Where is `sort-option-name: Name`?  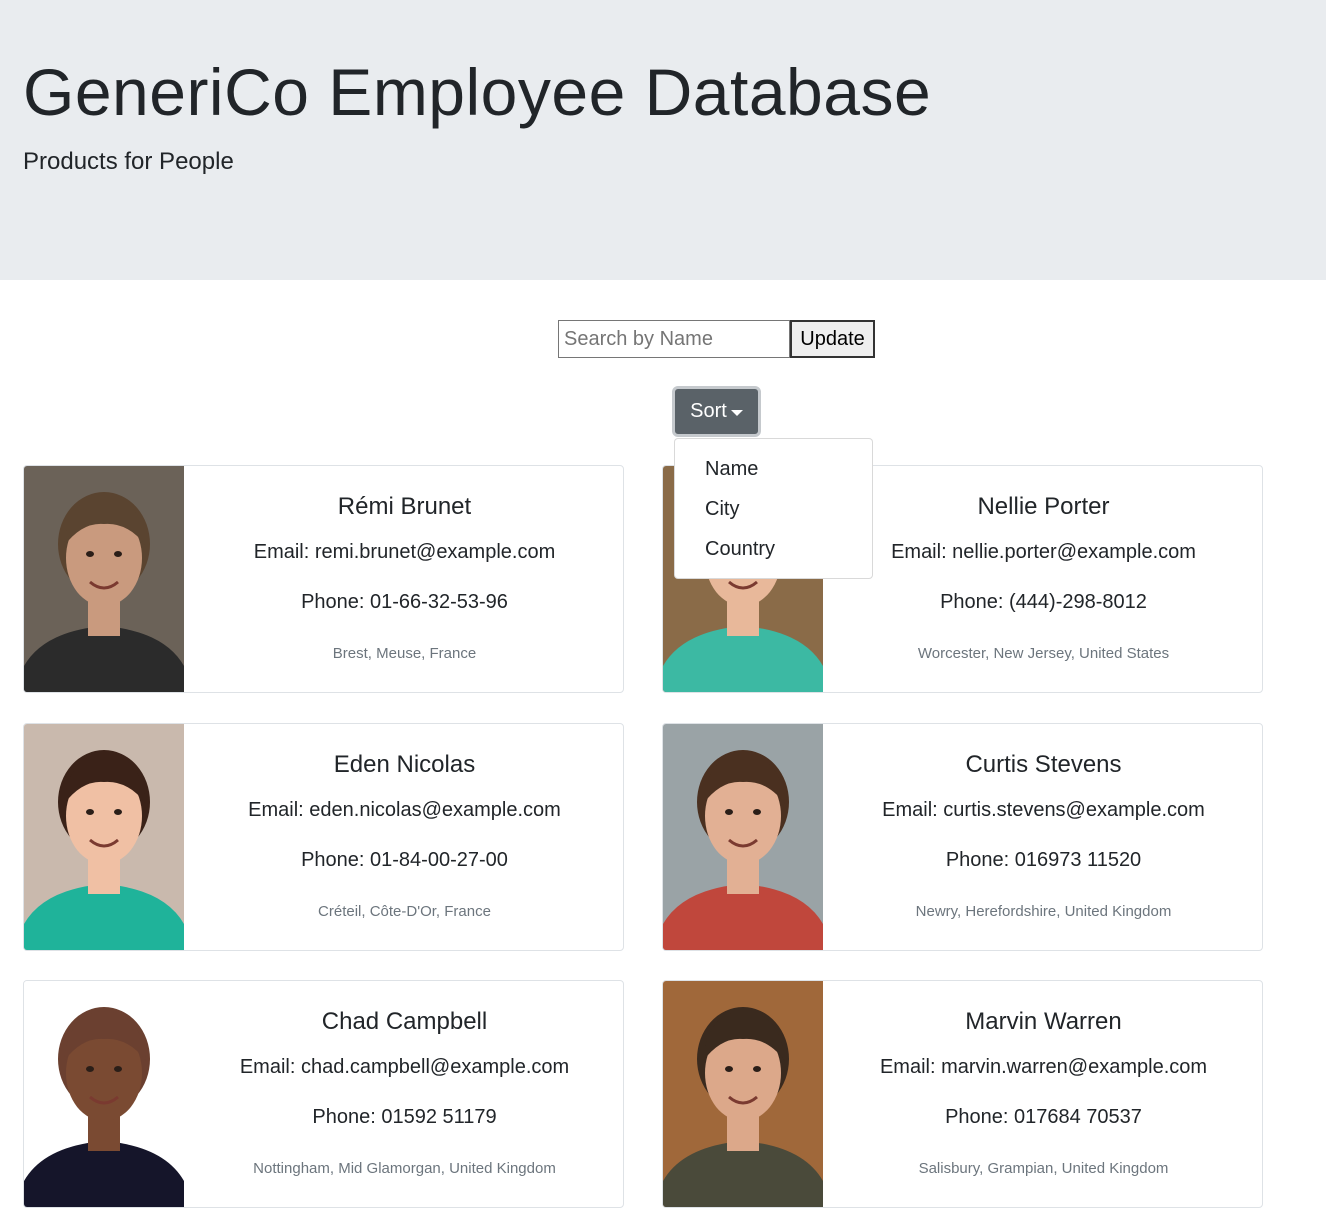 sort-option-name: Name is located at coordinates (773, 469).